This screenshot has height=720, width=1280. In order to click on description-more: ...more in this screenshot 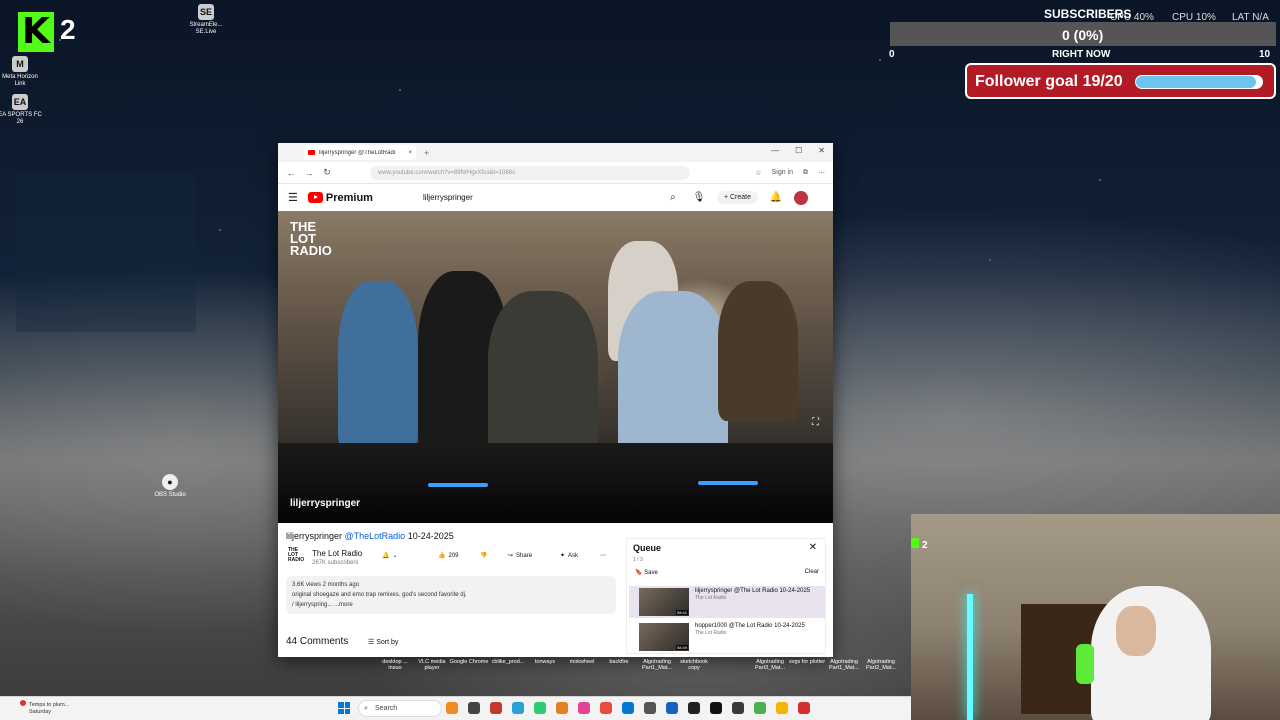, I will do `click(343, 605)`.